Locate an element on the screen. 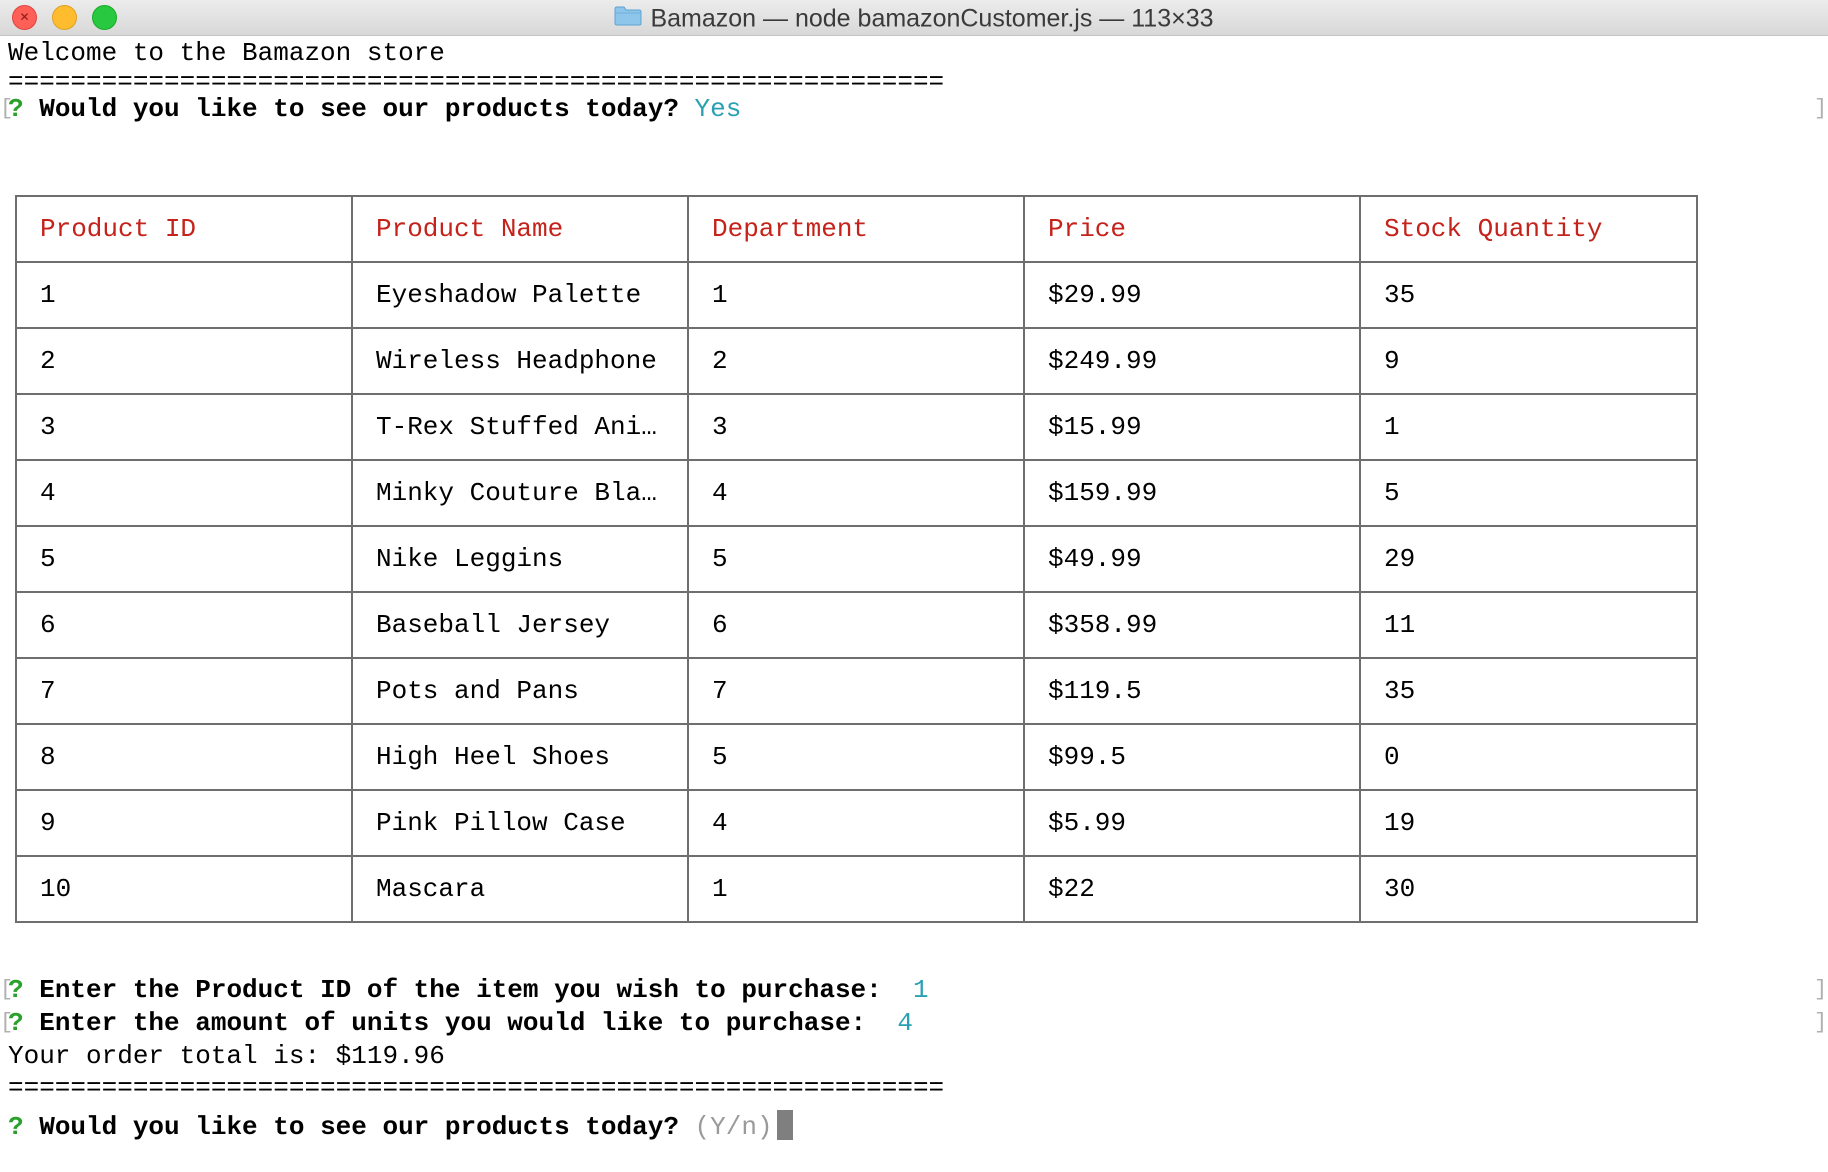 The width and height of the screenshot is (1828, 1172). table-row: 10 Mascara 1 $22 30 is located at coordinates (856, 889).